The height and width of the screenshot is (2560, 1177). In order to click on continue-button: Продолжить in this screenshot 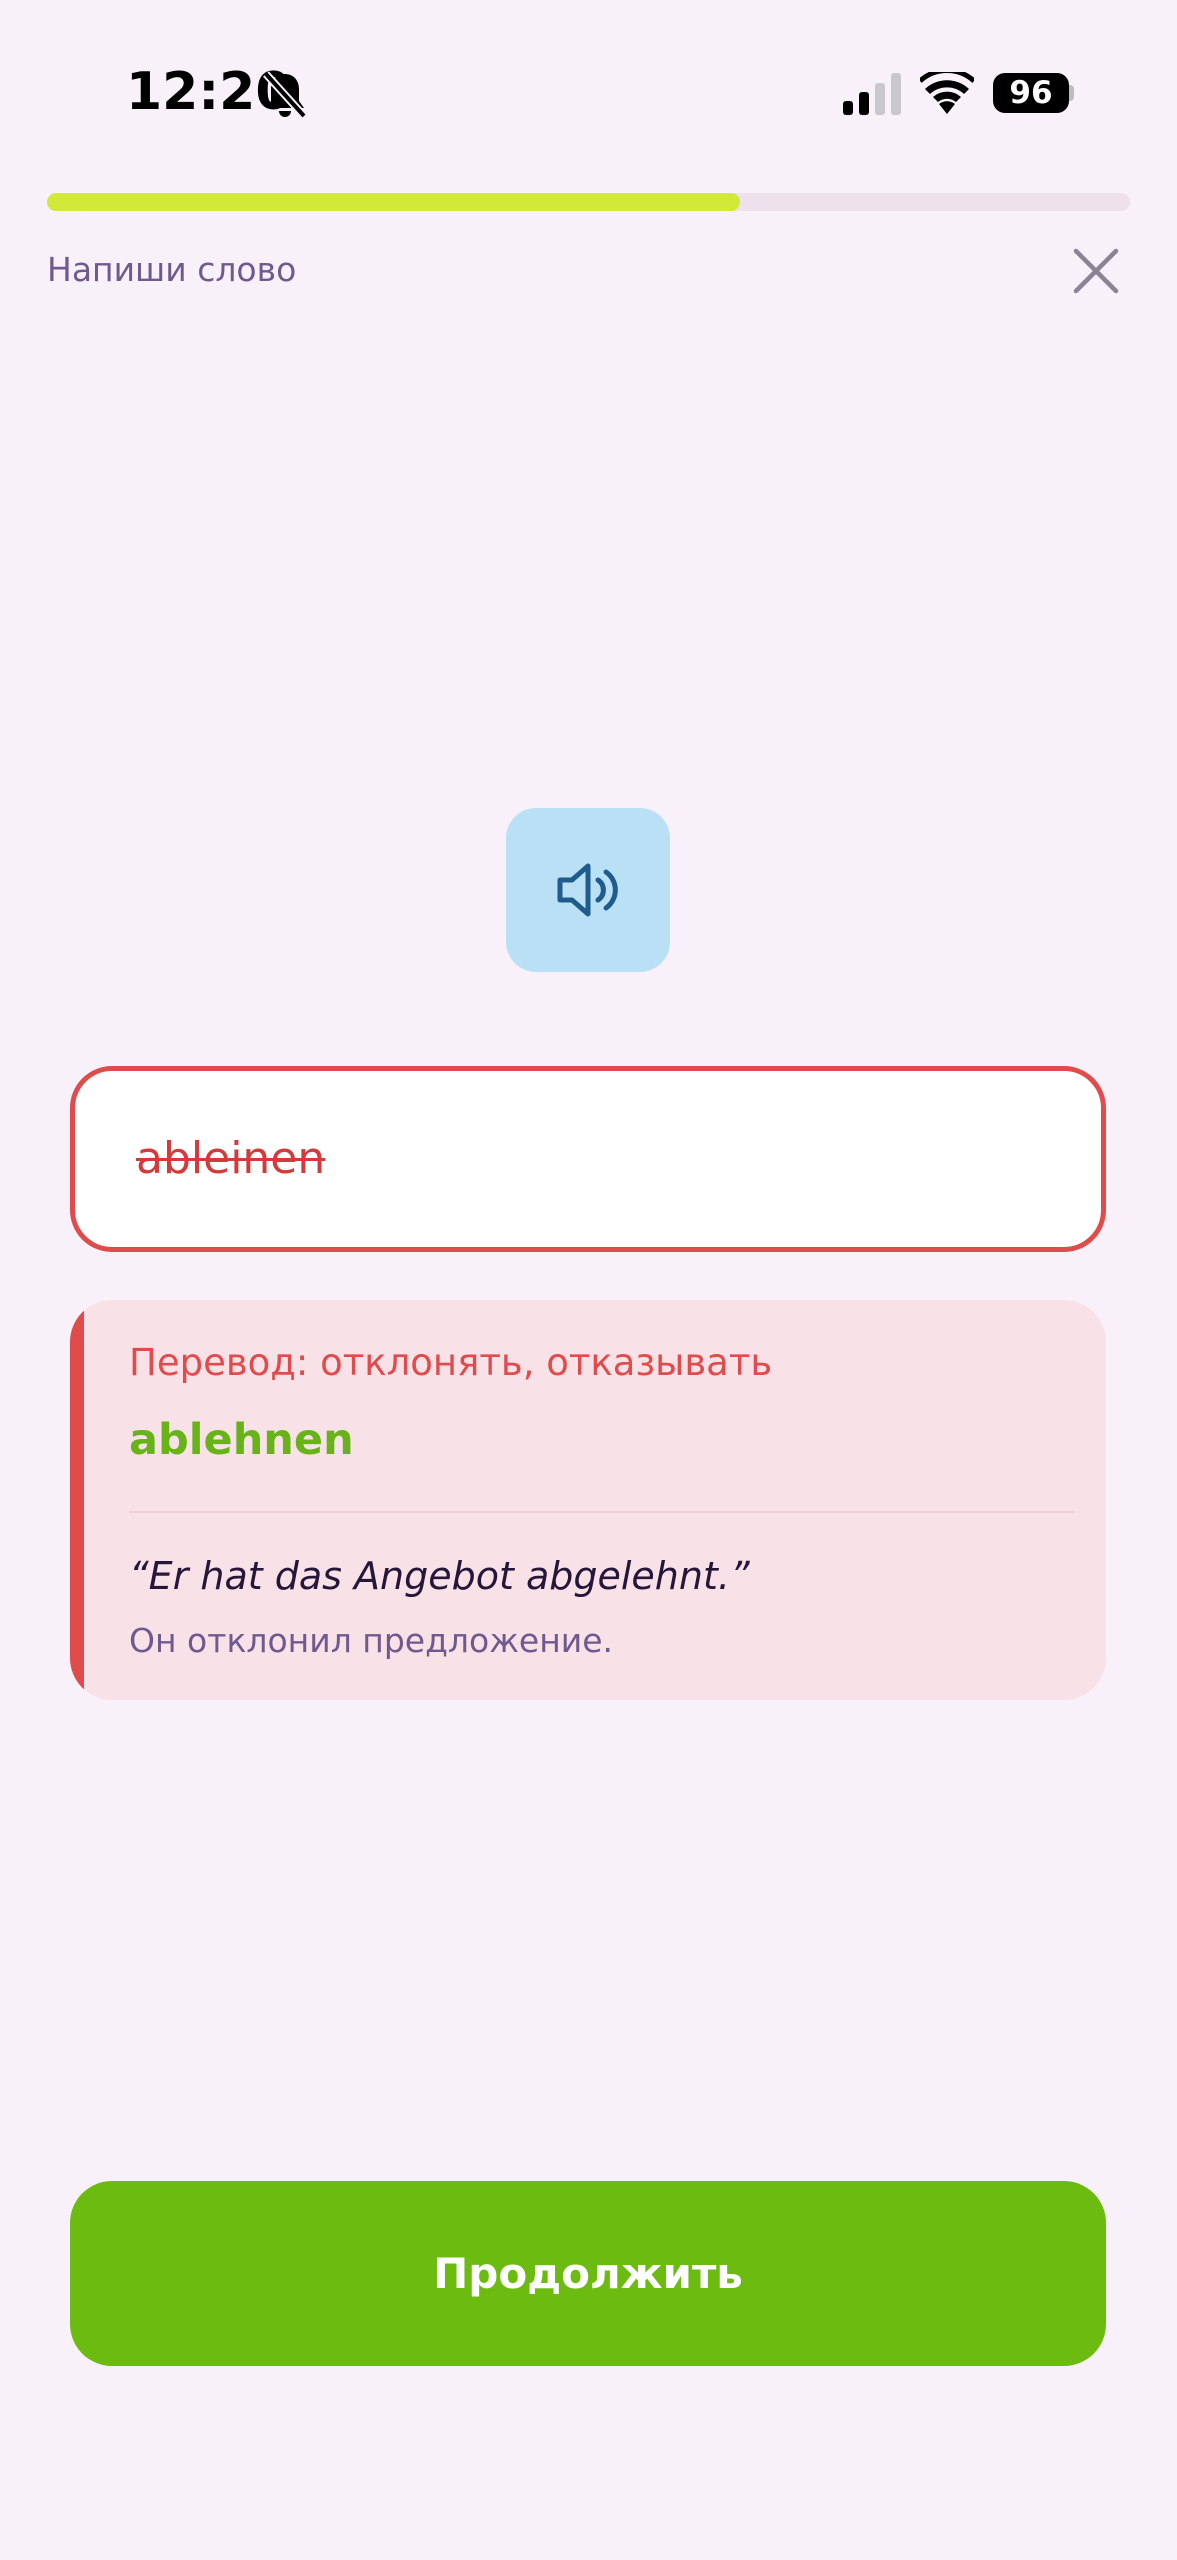, I will do `click(588, 2273)`.